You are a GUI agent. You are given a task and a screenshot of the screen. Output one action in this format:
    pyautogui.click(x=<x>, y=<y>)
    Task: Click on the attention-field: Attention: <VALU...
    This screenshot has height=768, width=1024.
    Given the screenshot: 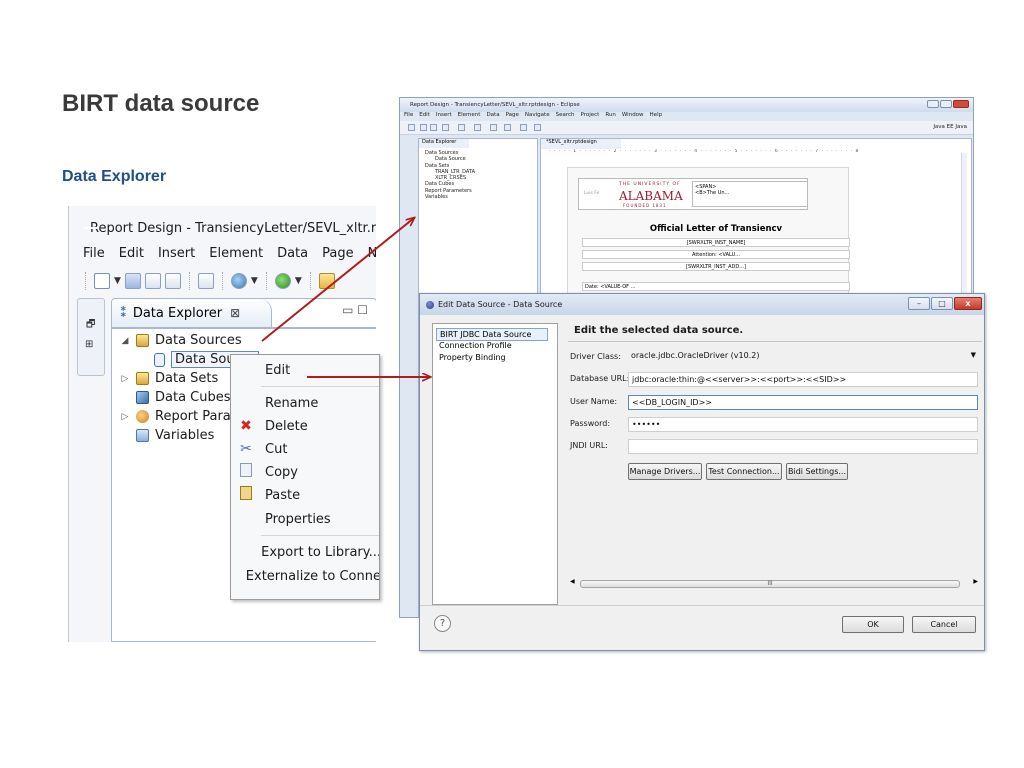 What is the action you would take?
    pyautogui.click(x=716, y=254)
    